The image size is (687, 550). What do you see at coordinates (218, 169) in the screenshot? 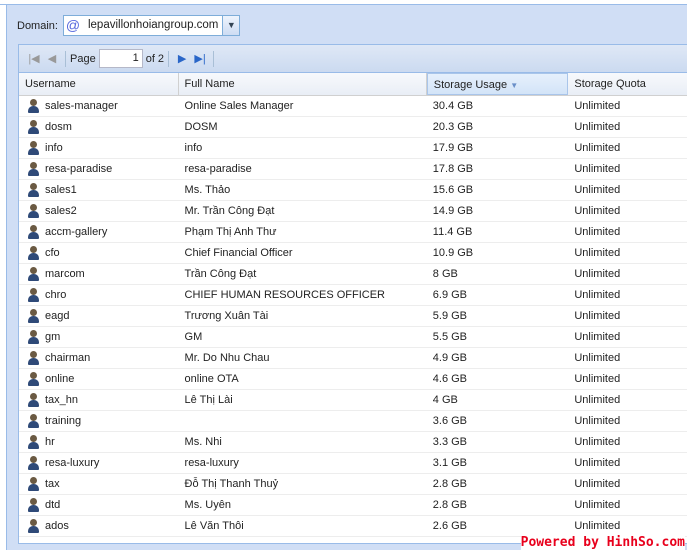
I see `full-name-cell: resa-paradise` at bounding box center [218, 169].